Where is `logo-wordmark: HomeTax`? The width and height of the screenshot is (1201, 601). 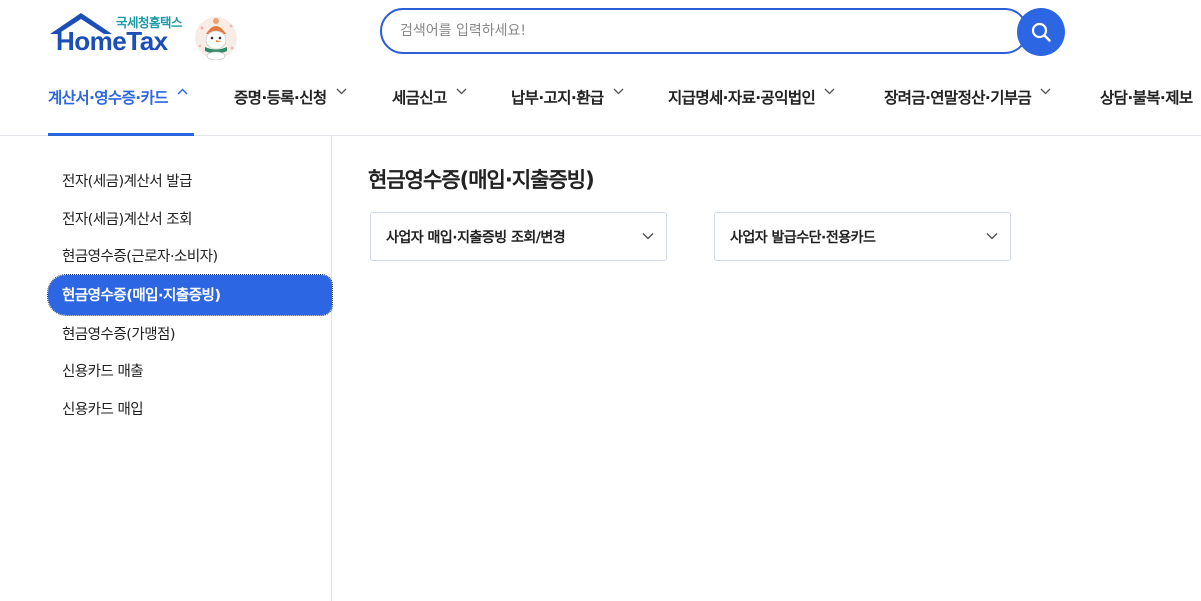
logo-wordmark: HomeTax is located at coordinates (112, 41).